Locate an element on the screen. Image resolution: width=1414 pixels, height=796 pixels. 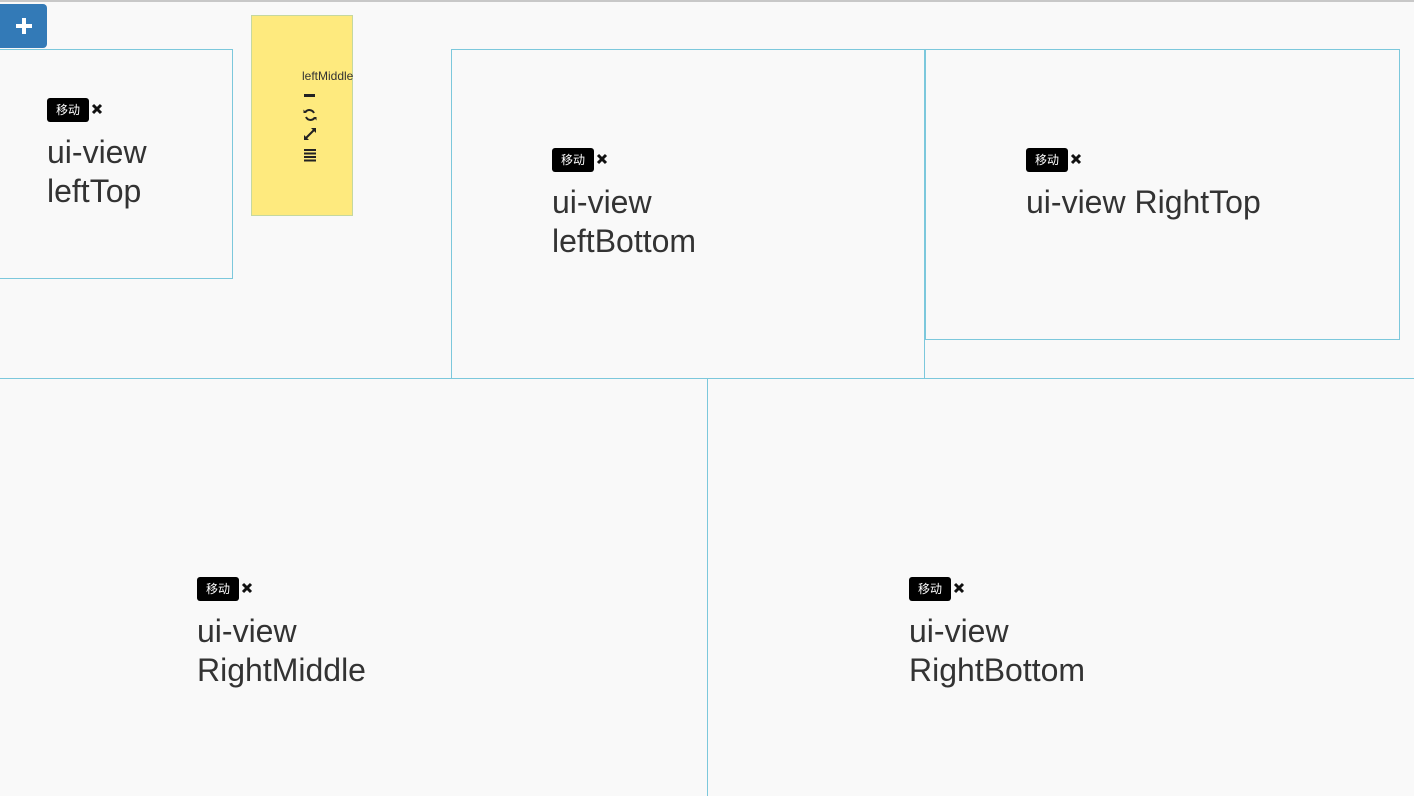
view-title: ui-view RightBottom is located at coordinates (997, 650).